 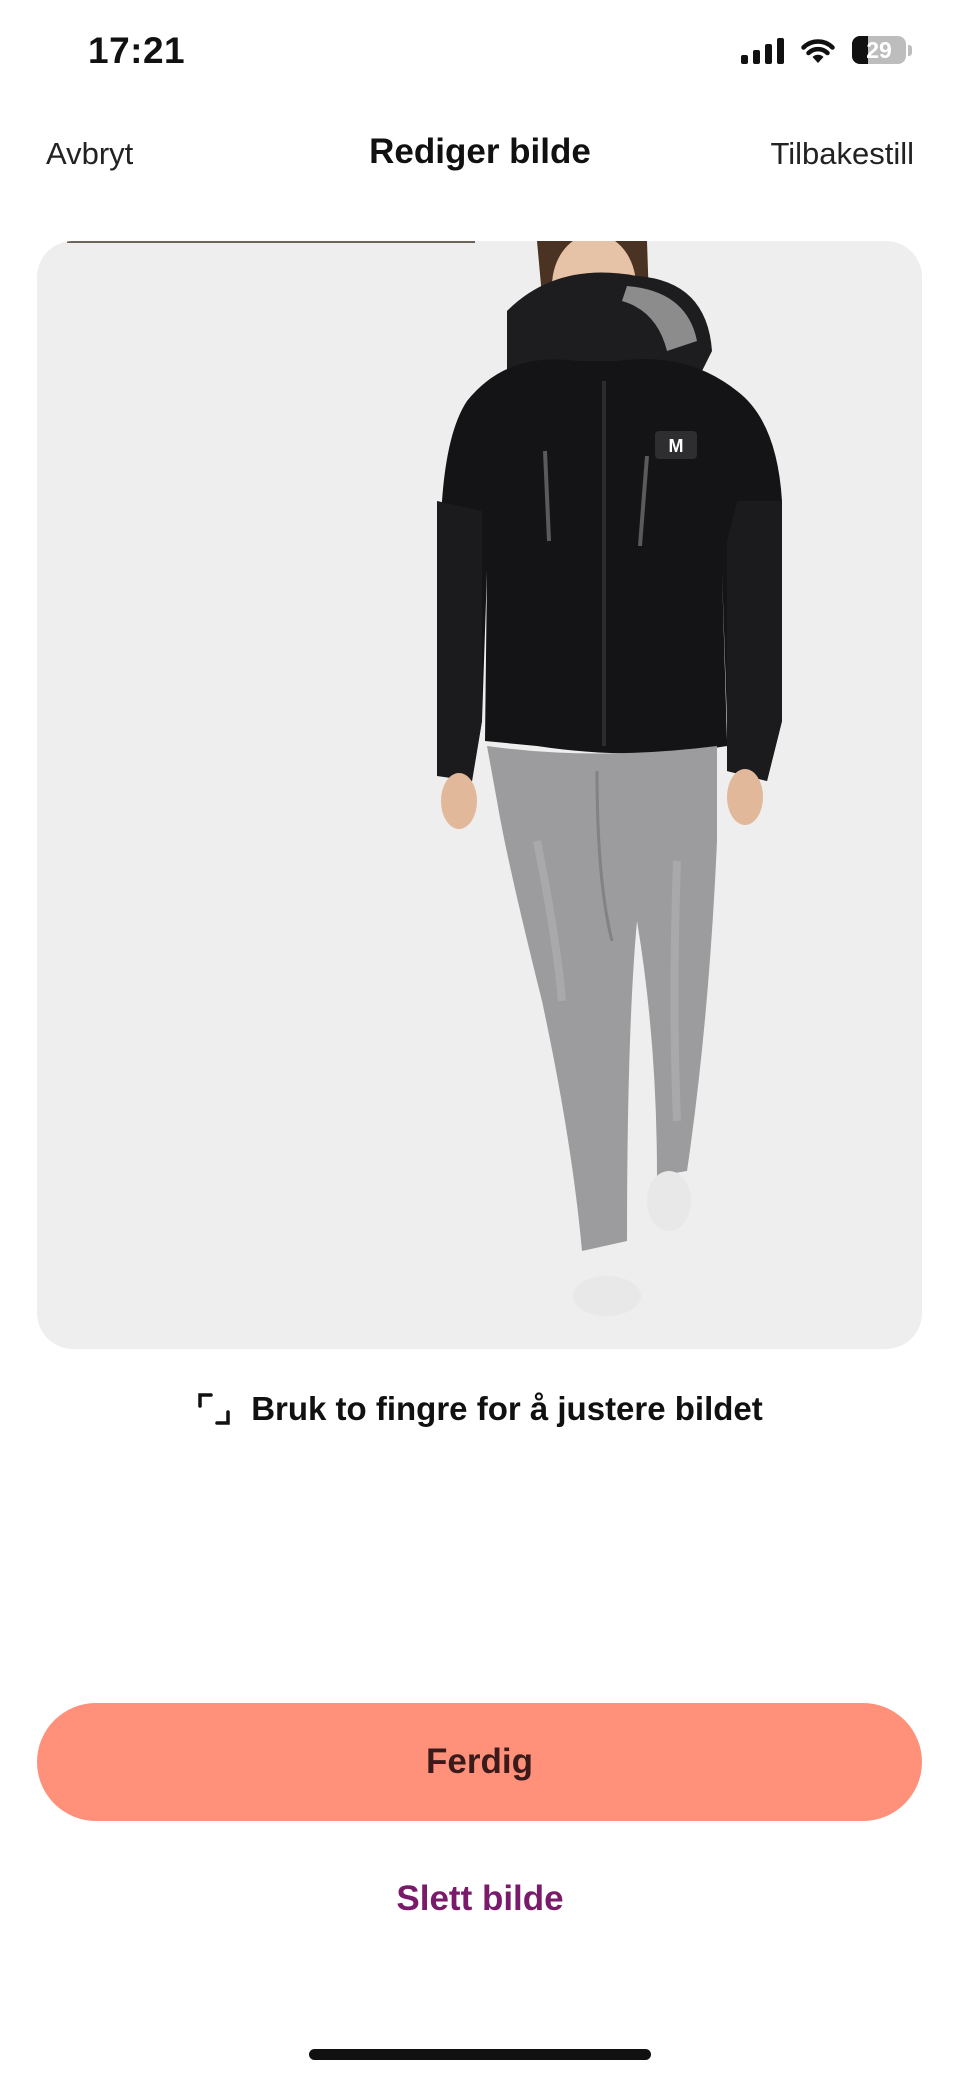 I want to click on battery-icon: 29, so click(x=879, y=50).